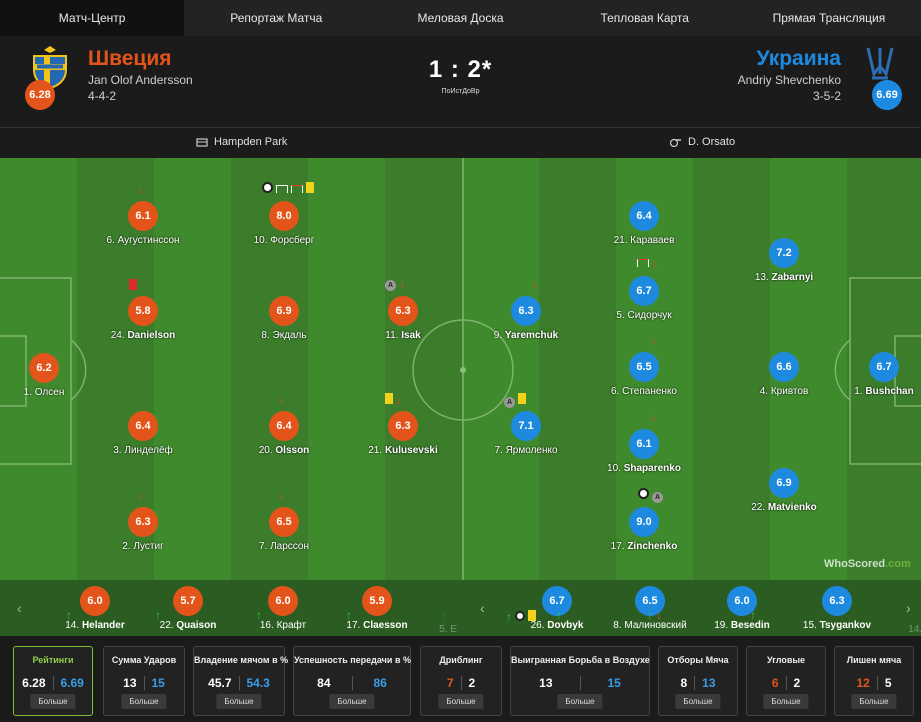 This screenshot has height=722, width=921. What do you see at coordinates (644, 442) in the screenshot?
I see `player-away: 6.1 10. Shaparenko ↓` at bounding box center [644, 442].